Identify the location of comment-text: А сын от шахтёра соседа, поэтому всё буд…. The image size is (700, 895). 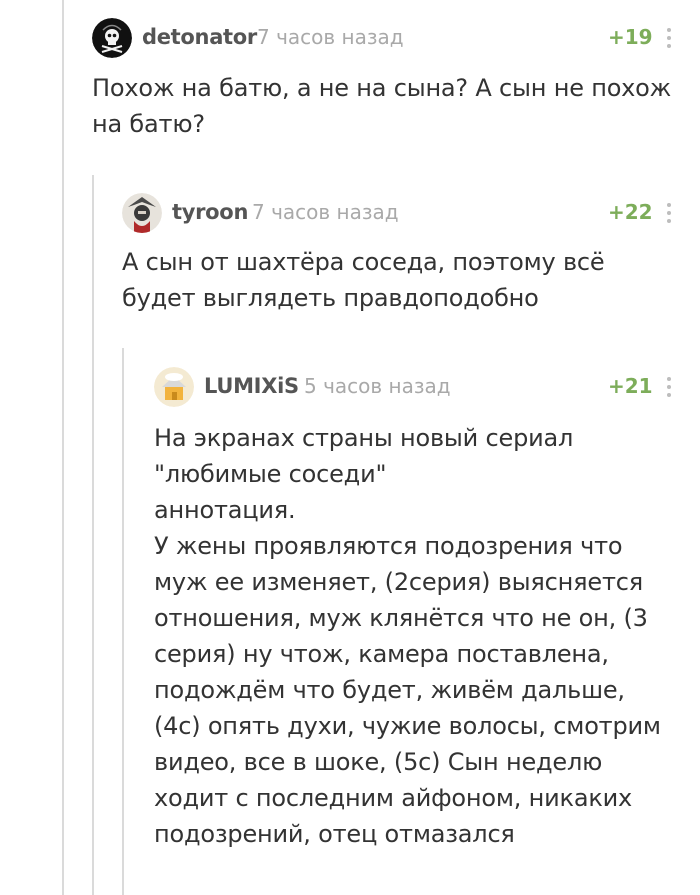
(363, 280).